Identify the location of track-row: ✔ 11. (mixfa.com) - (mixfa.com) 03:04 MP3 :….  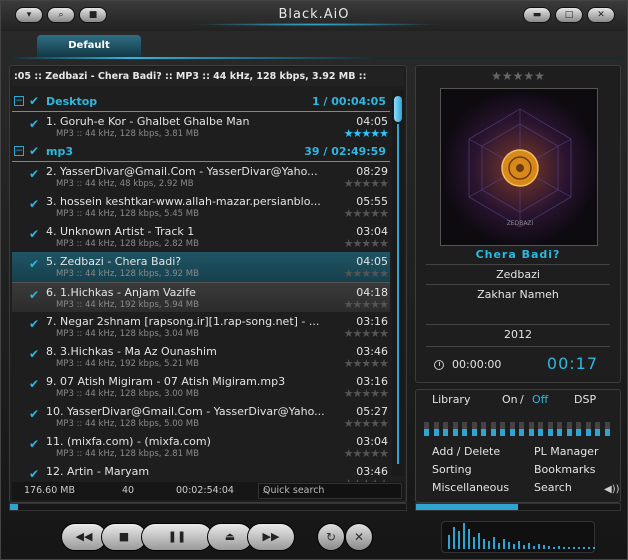
(201, 447).